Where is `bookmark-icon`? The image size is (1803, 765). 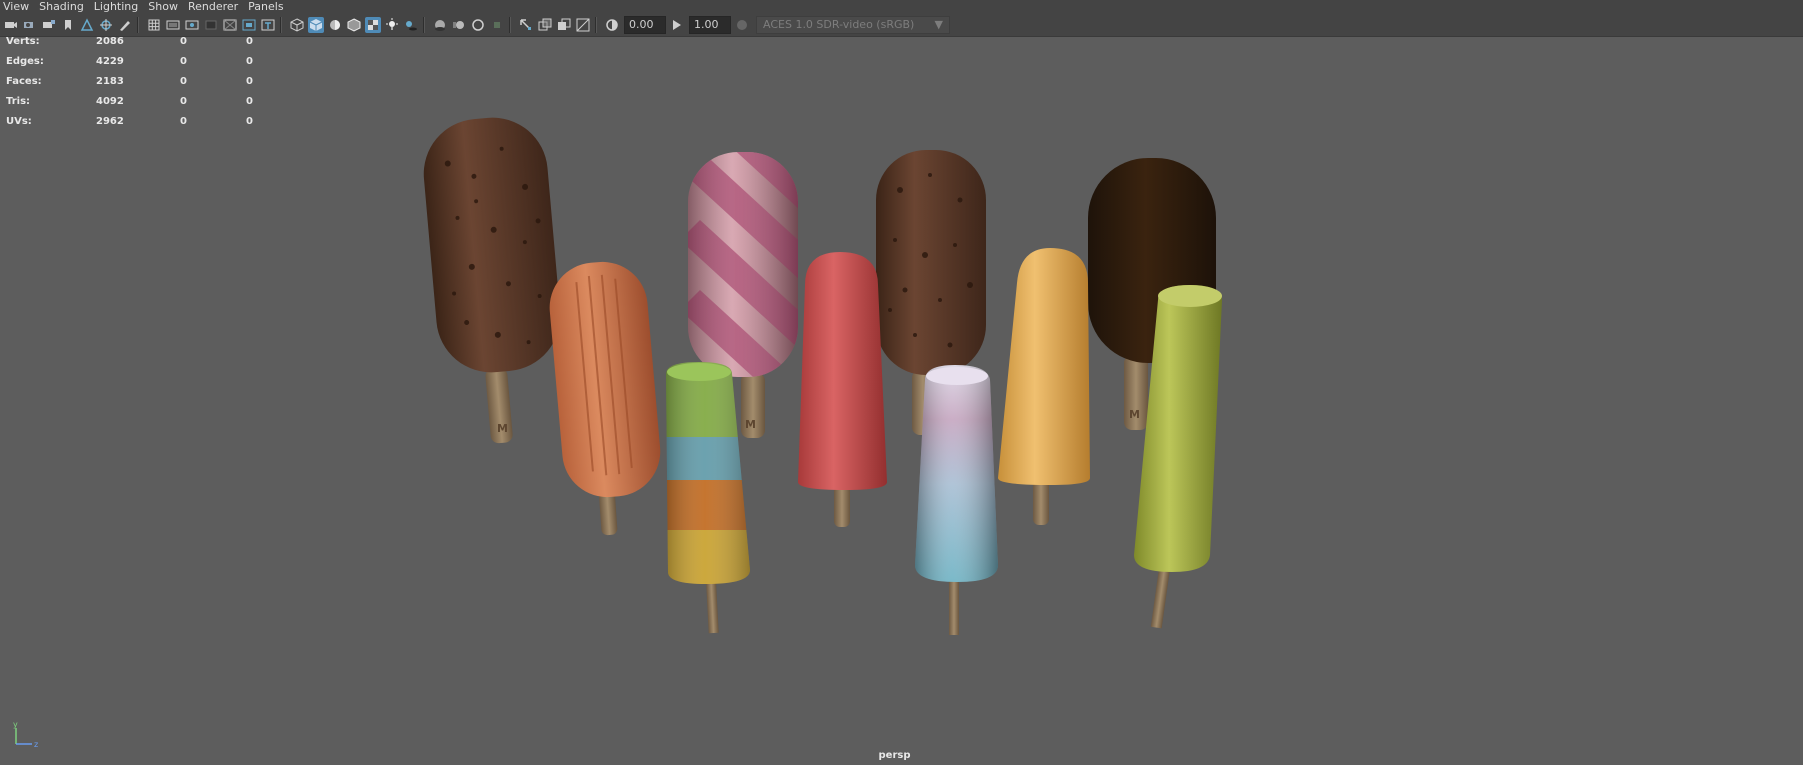 bookmark-icon is located at coordinates (49, 25).